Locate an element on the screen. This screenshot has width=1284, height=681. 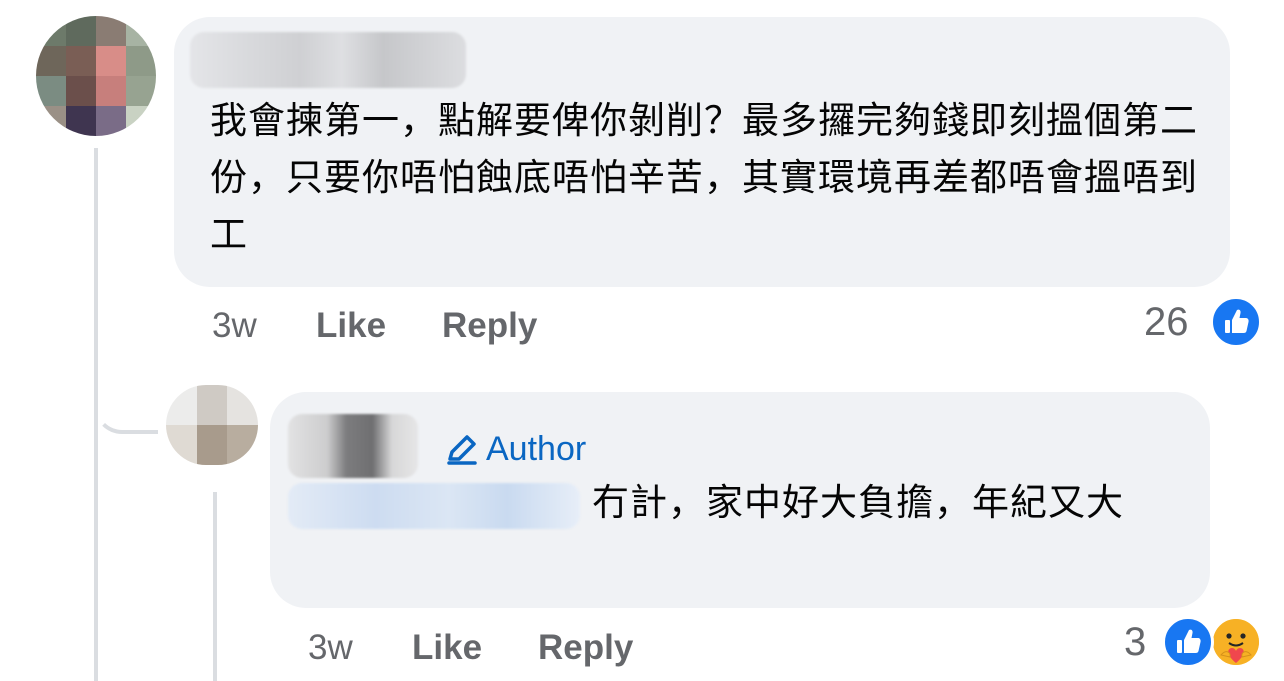
reply-avatar is located at coordinates (212, 425).